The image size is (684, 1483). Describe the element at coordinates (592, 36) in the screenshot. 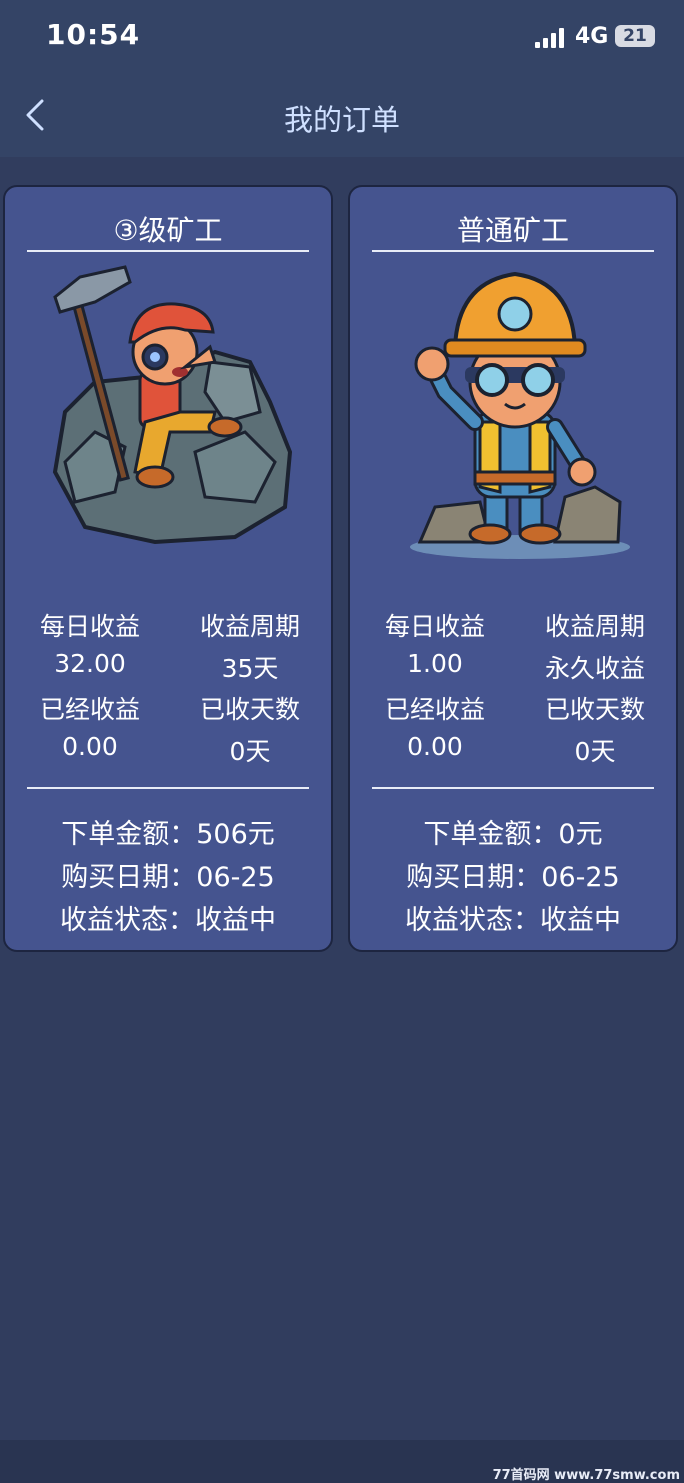

I see `network-type: 4G` at that location.